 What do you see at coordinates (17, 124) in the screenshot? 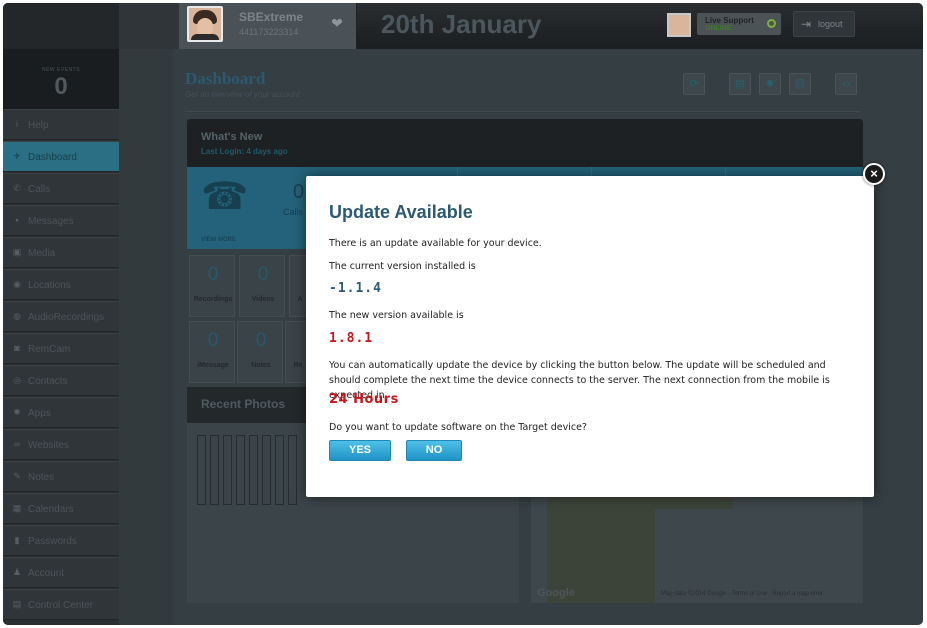
I see `info-icon: i` at bounding box center [17, 124].